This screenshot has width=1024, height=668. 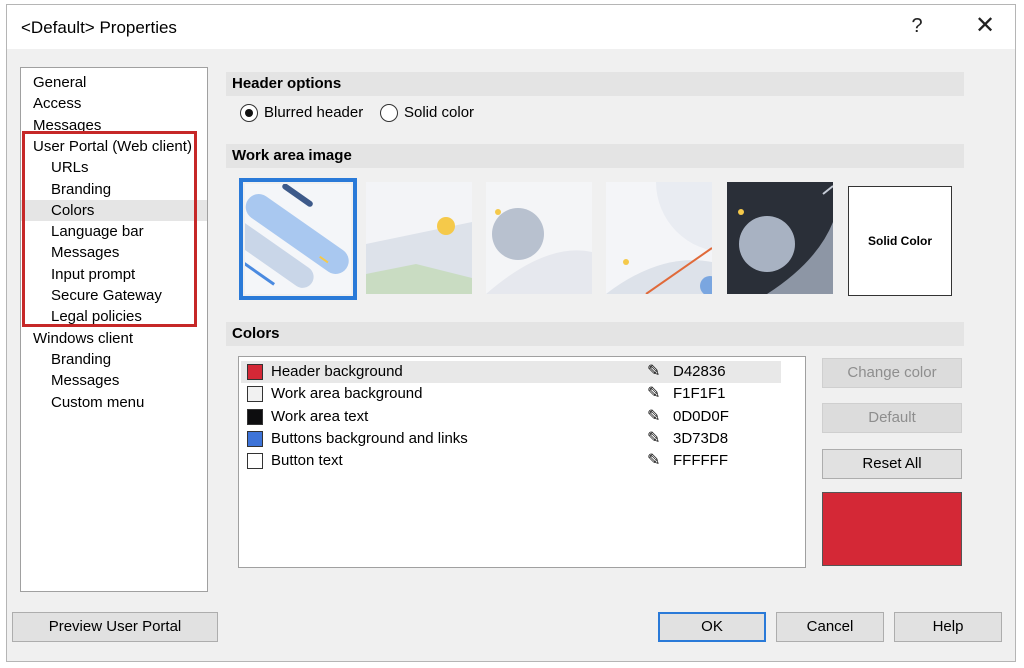 What do you see at coordinates (511, 372) in the screenshot?
I see `color-row: Header background ✎ D42836` at bounding box center [511, 372].